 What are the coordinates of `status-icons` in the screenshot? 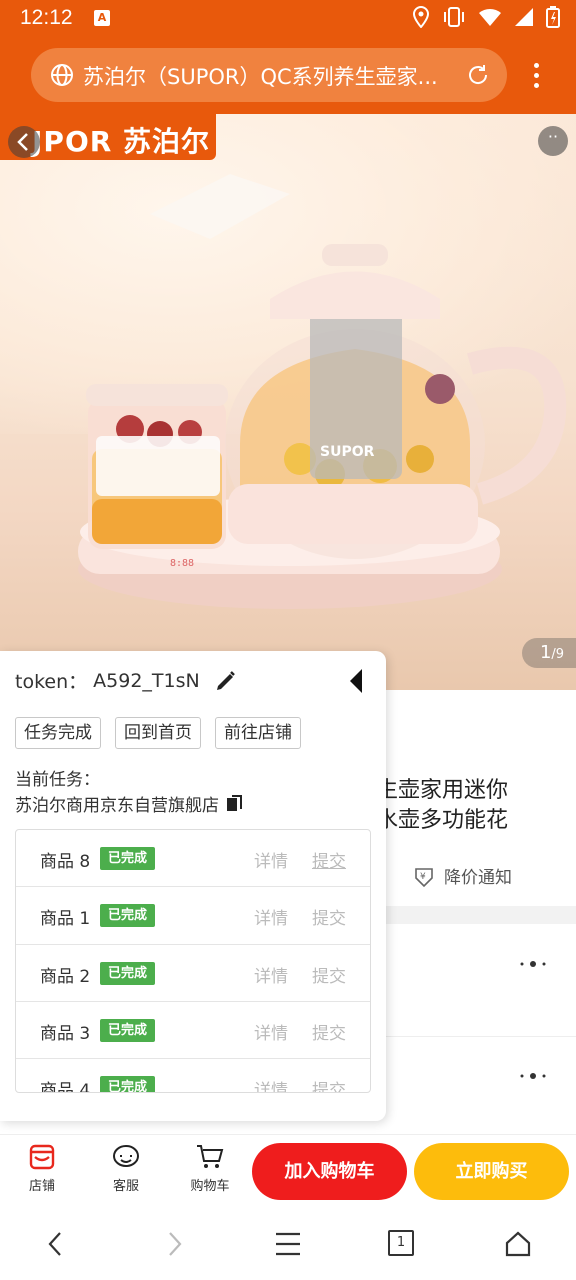 It's located at (486, 17).